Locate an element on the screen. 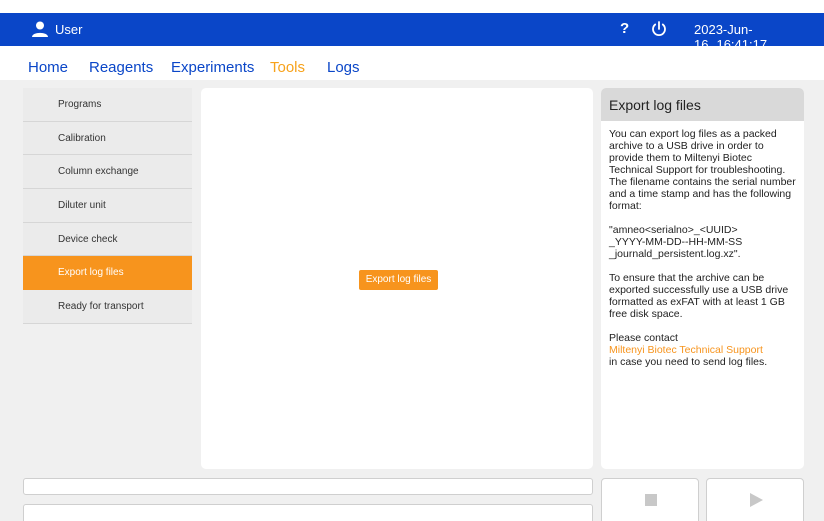 This screenshot has width=824, height=521. status-bar is located at coordinates (308, 486).